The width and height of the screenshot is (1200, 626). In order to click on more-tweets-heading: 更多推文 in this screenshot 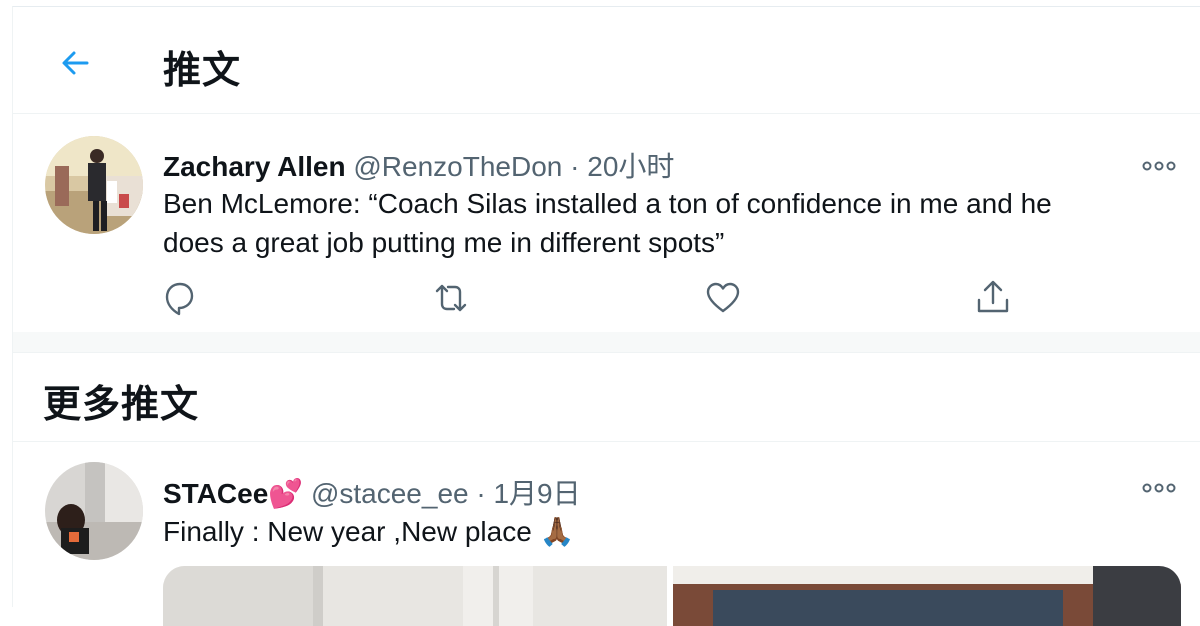, I will do `click(121, 405)`.